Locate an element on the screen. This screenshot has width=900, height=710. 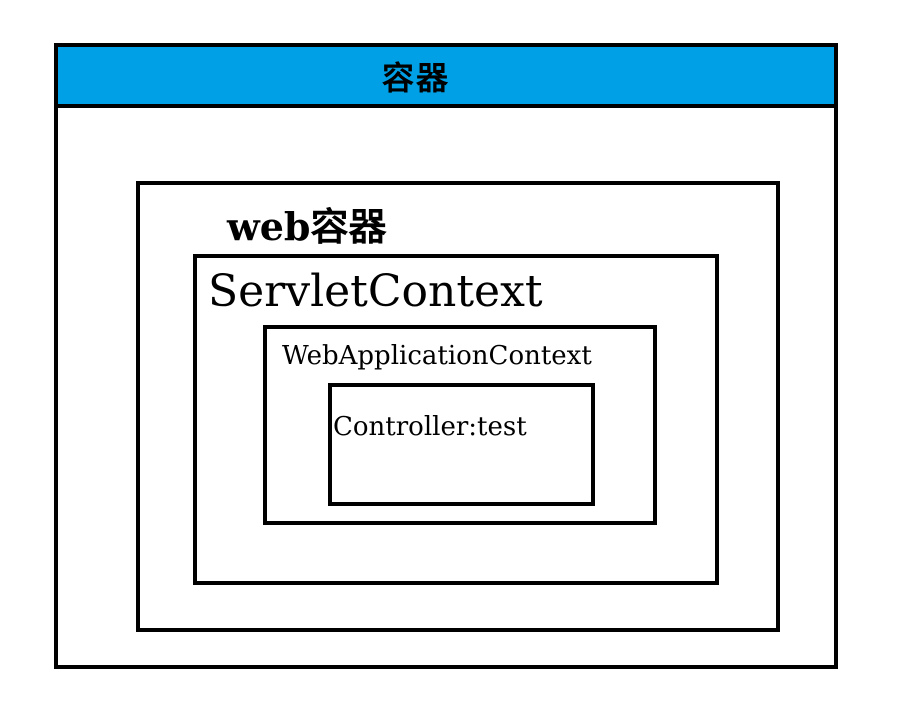
controller-title: Controller:test is located at coordinates (430, 427).